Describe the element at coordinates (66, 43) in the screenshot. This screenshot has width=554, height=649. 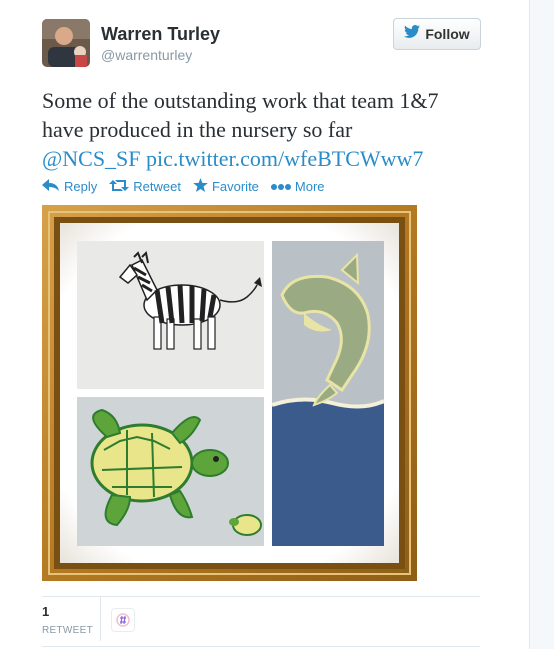
I see `avatar` at that location.